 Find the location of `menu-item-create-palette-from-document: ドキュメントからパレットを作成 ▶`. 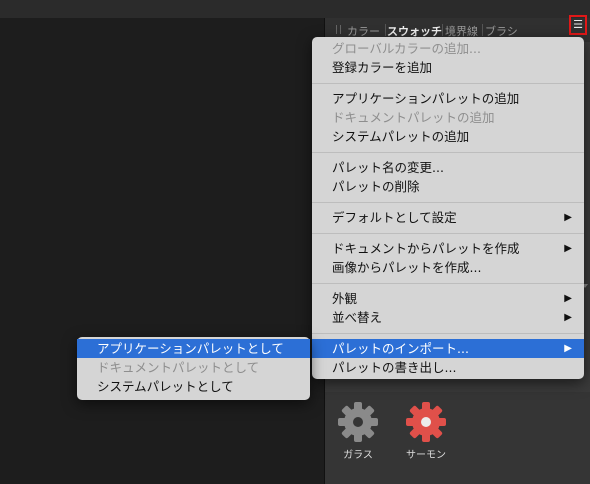

menu-item-create-palette-from-document: ドキュメントからパレットを作成 ▶ is located at coordinates (448, 248).